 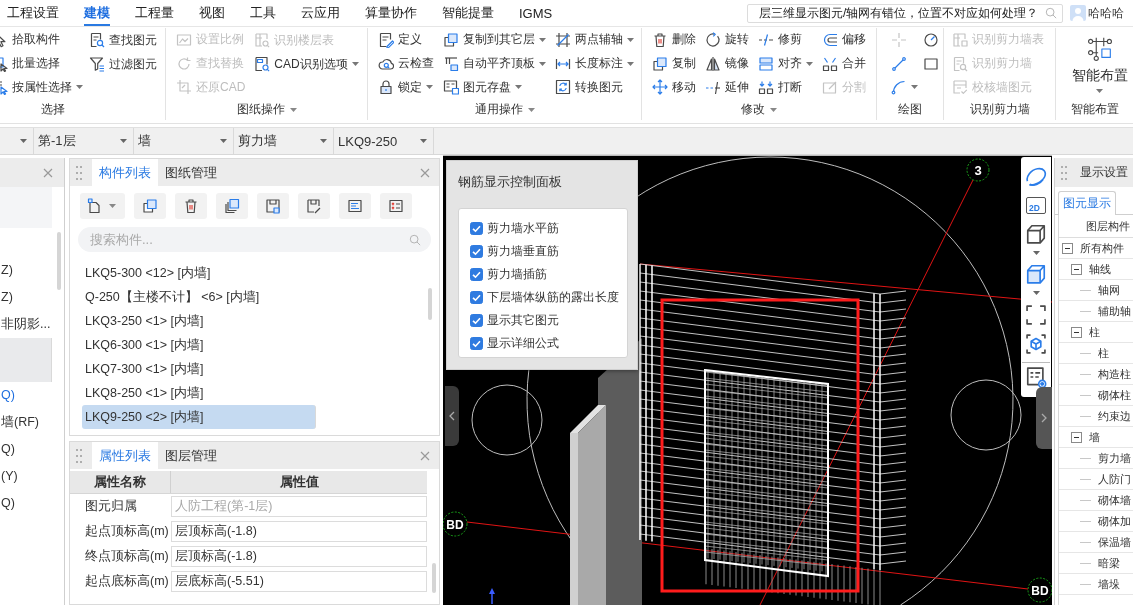 I want to click on menu-tab: 建模, so click(x=97, y=13).